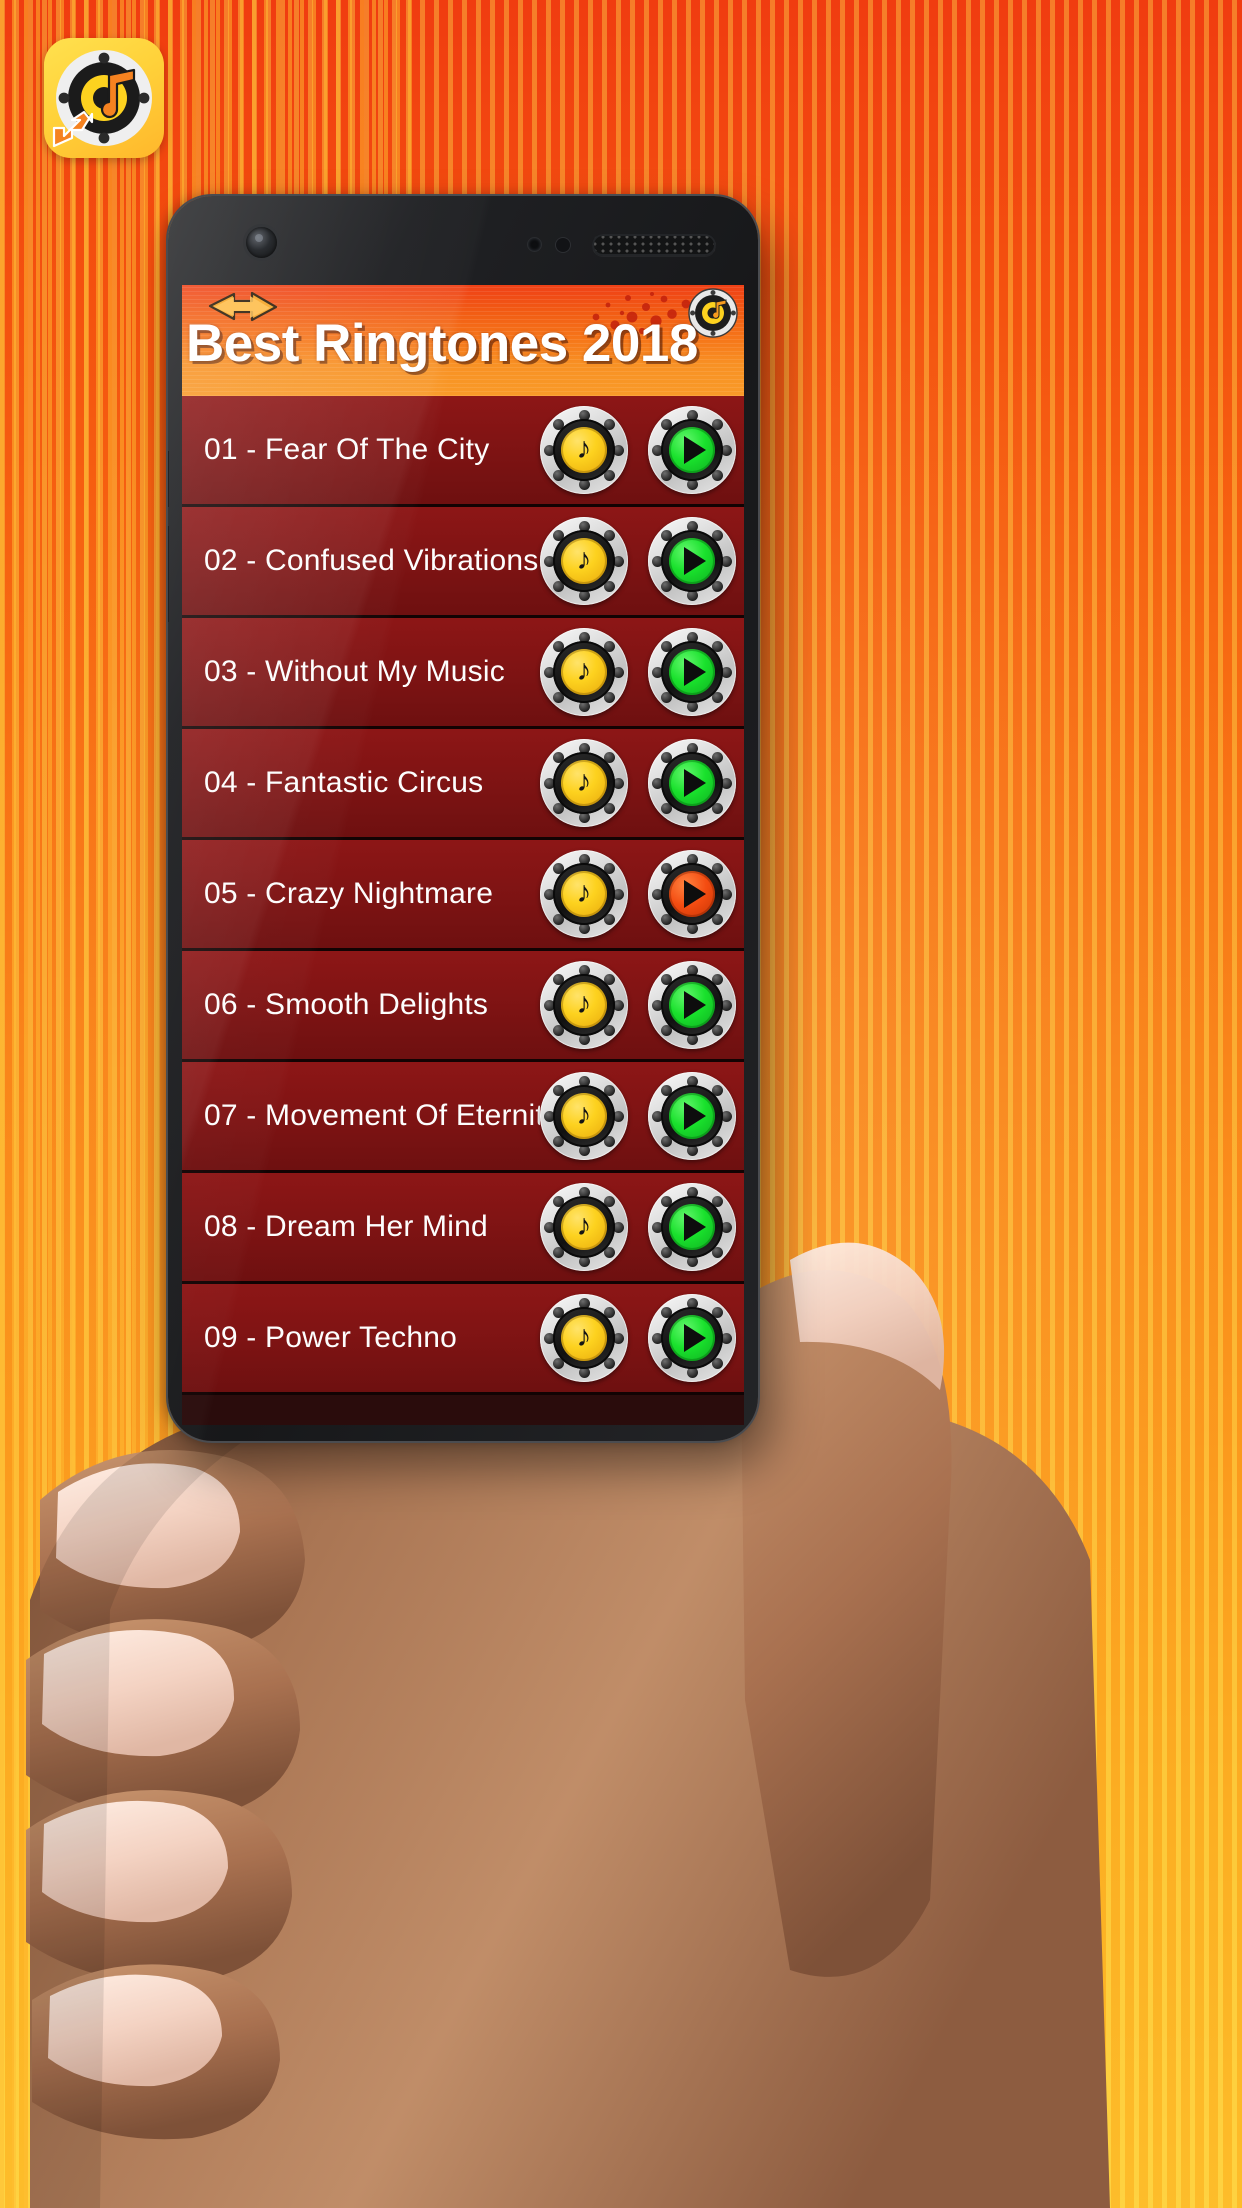  I want to click on app-header: Best Ringtones 2018, so click(463, 340).